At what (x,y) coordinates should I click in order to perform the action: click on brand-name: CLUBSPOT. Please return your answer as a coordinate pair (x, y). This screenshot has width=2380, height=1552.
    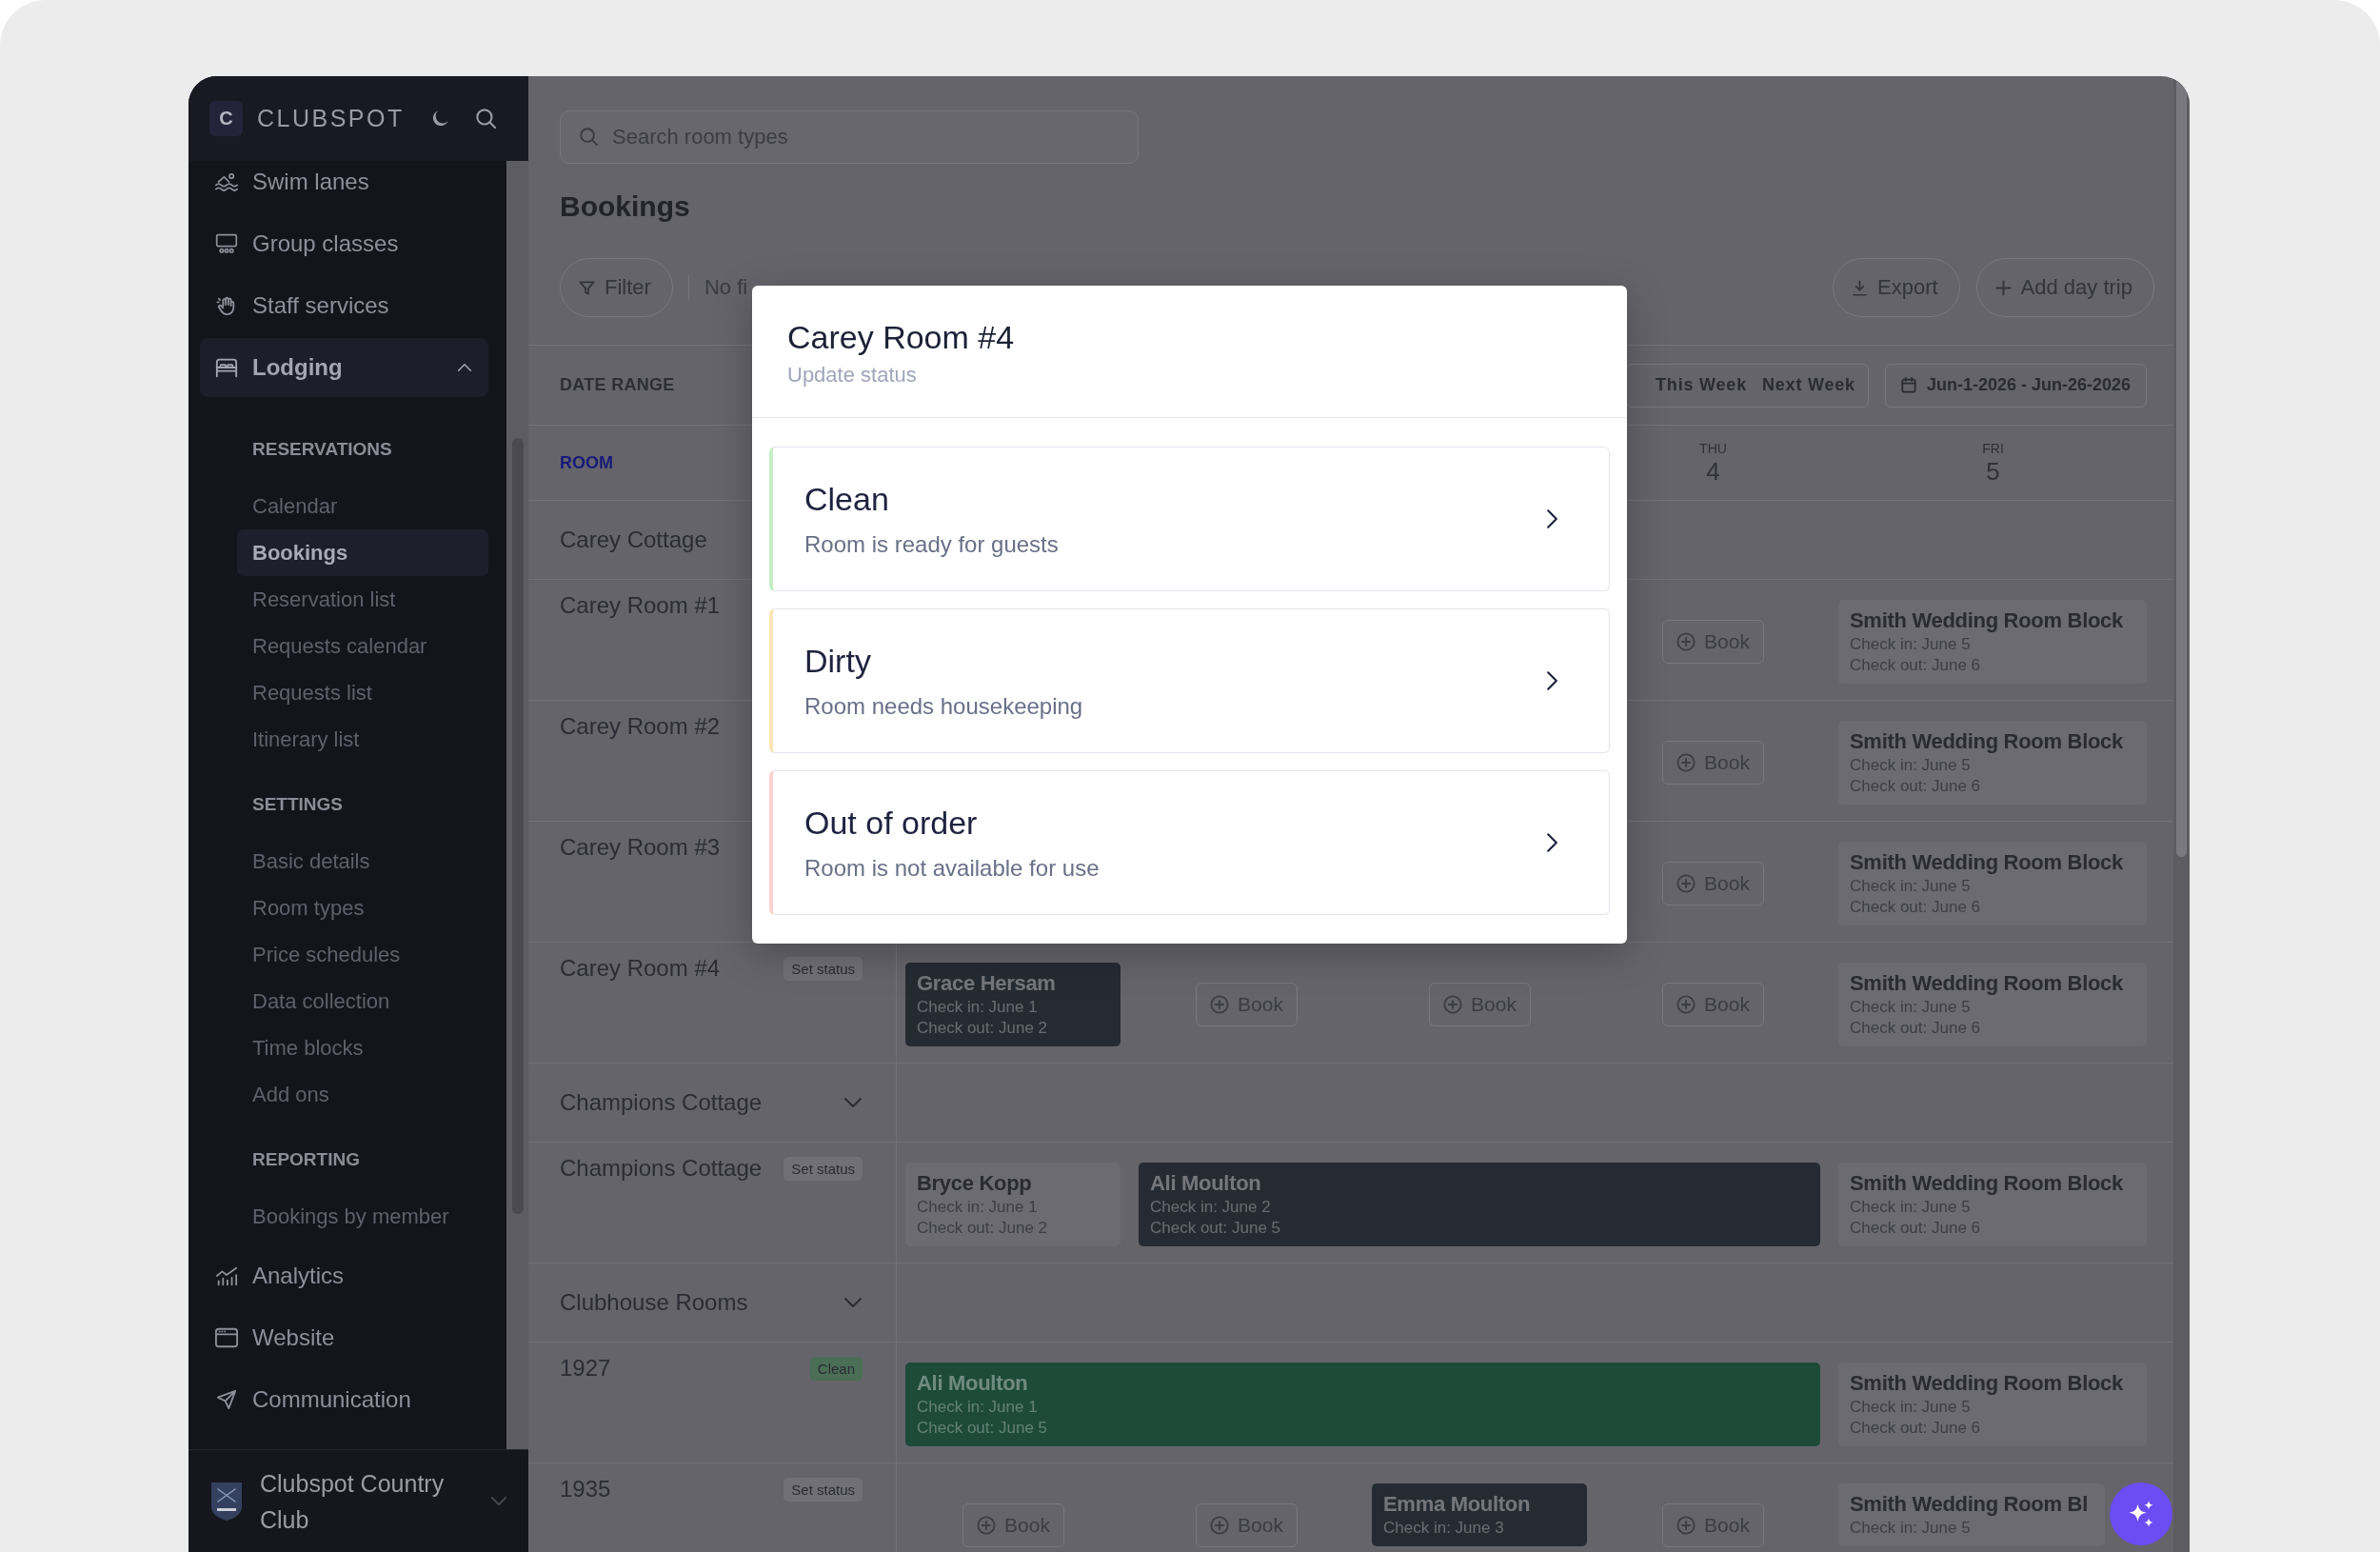
    Looking at the image, I should click on (331, 119).